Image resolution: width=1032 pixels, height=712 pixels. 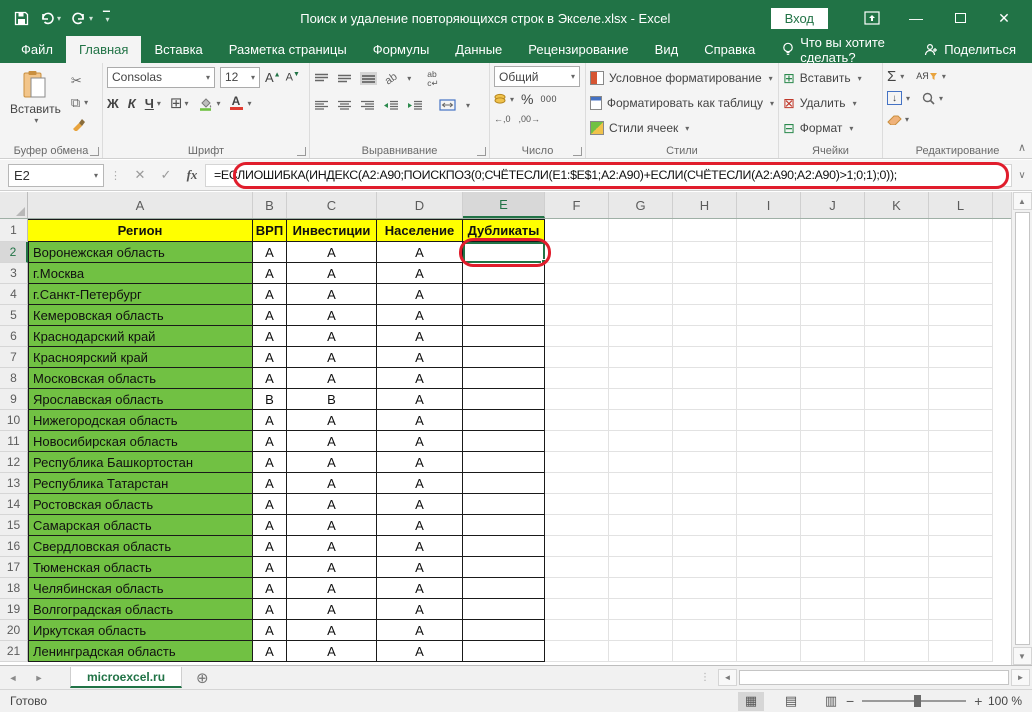 What do you see at coordinates (140, 357) in the screenshot?
I see `region-cell: Красноярский край` at bounding box center [140, 357].